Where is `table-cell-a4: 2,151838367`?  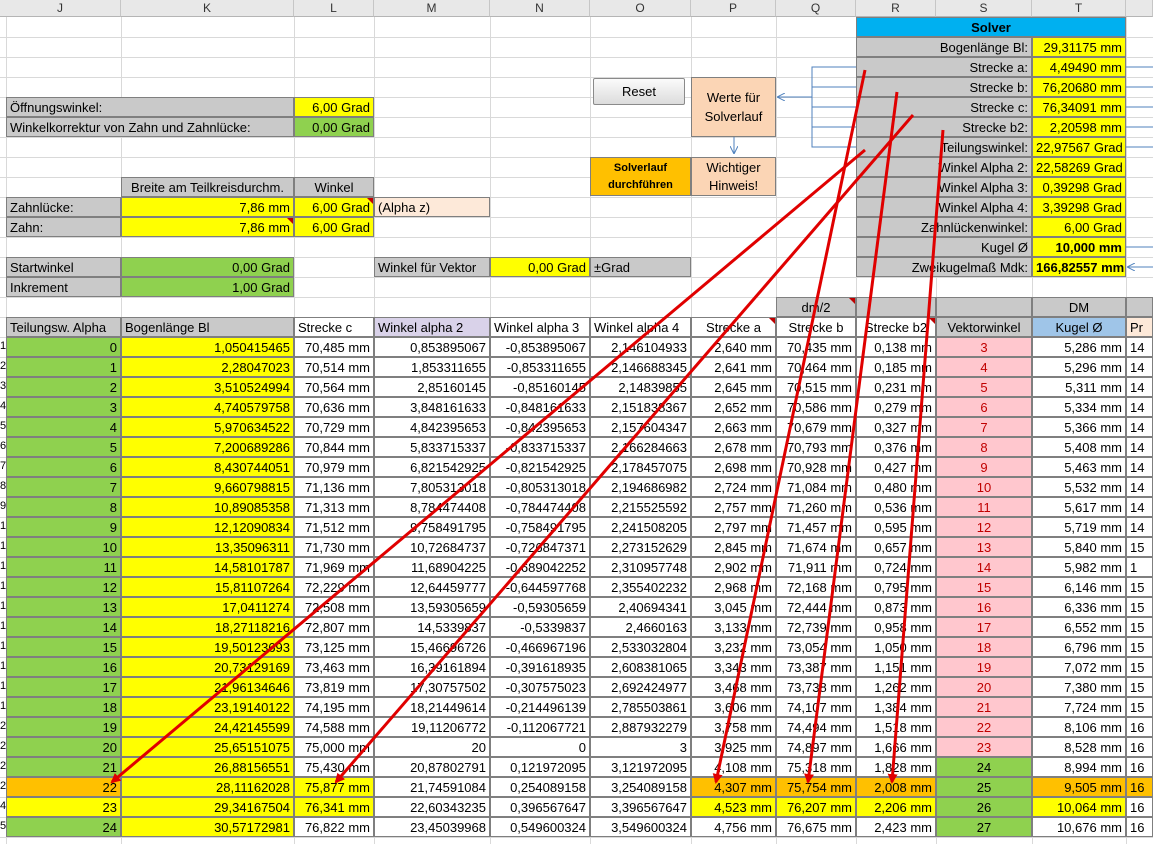
table-cell-a4: 2,151838367 is located at coordinates (640, 407).